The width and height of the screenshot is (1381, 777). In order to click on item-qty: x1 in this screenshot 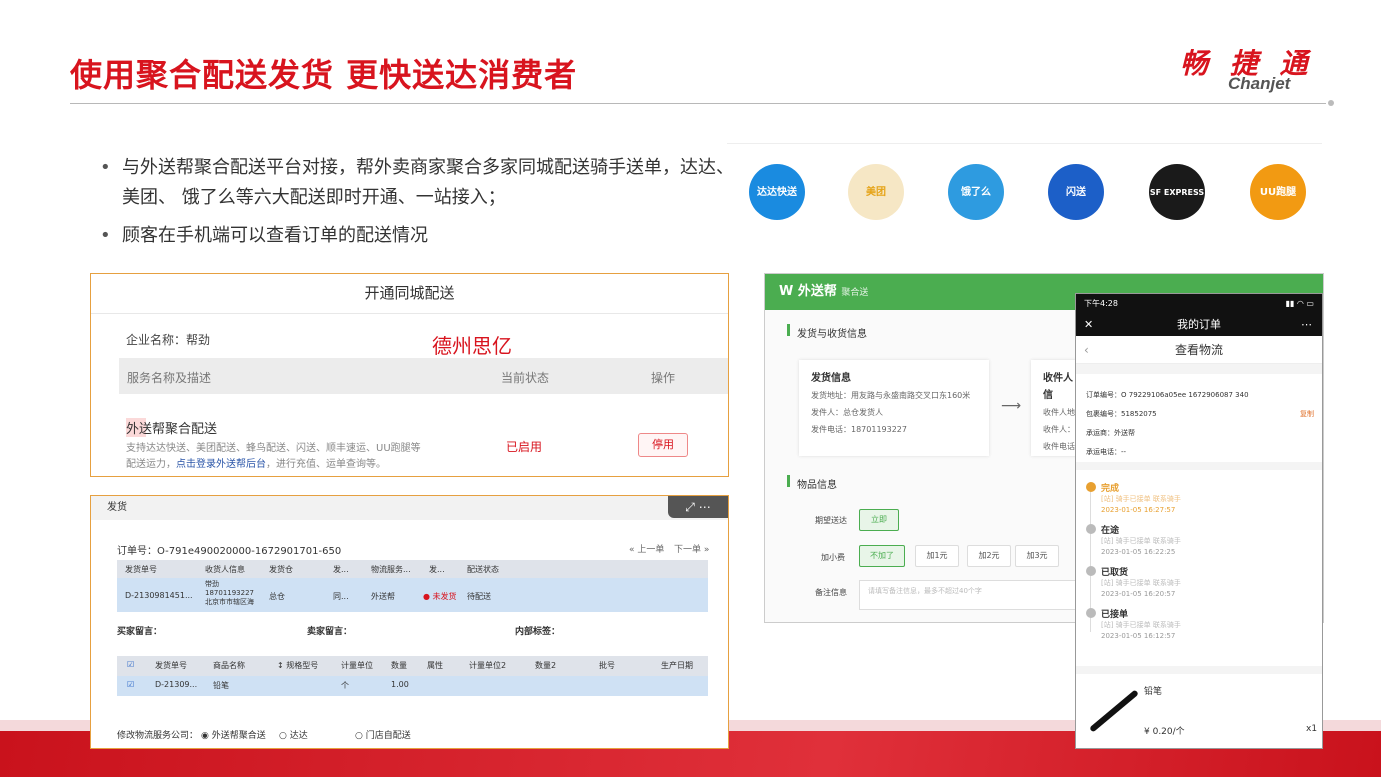, I will do `click(1312, 729)`.